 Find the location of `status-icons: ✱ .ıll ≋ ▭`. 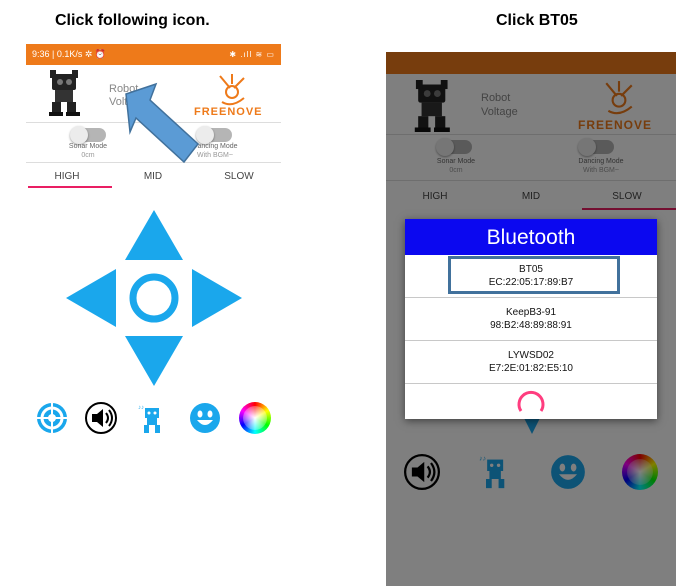

status-icons: ✱ .ıll ≋ ▭ is located at coordinates (252, 54).